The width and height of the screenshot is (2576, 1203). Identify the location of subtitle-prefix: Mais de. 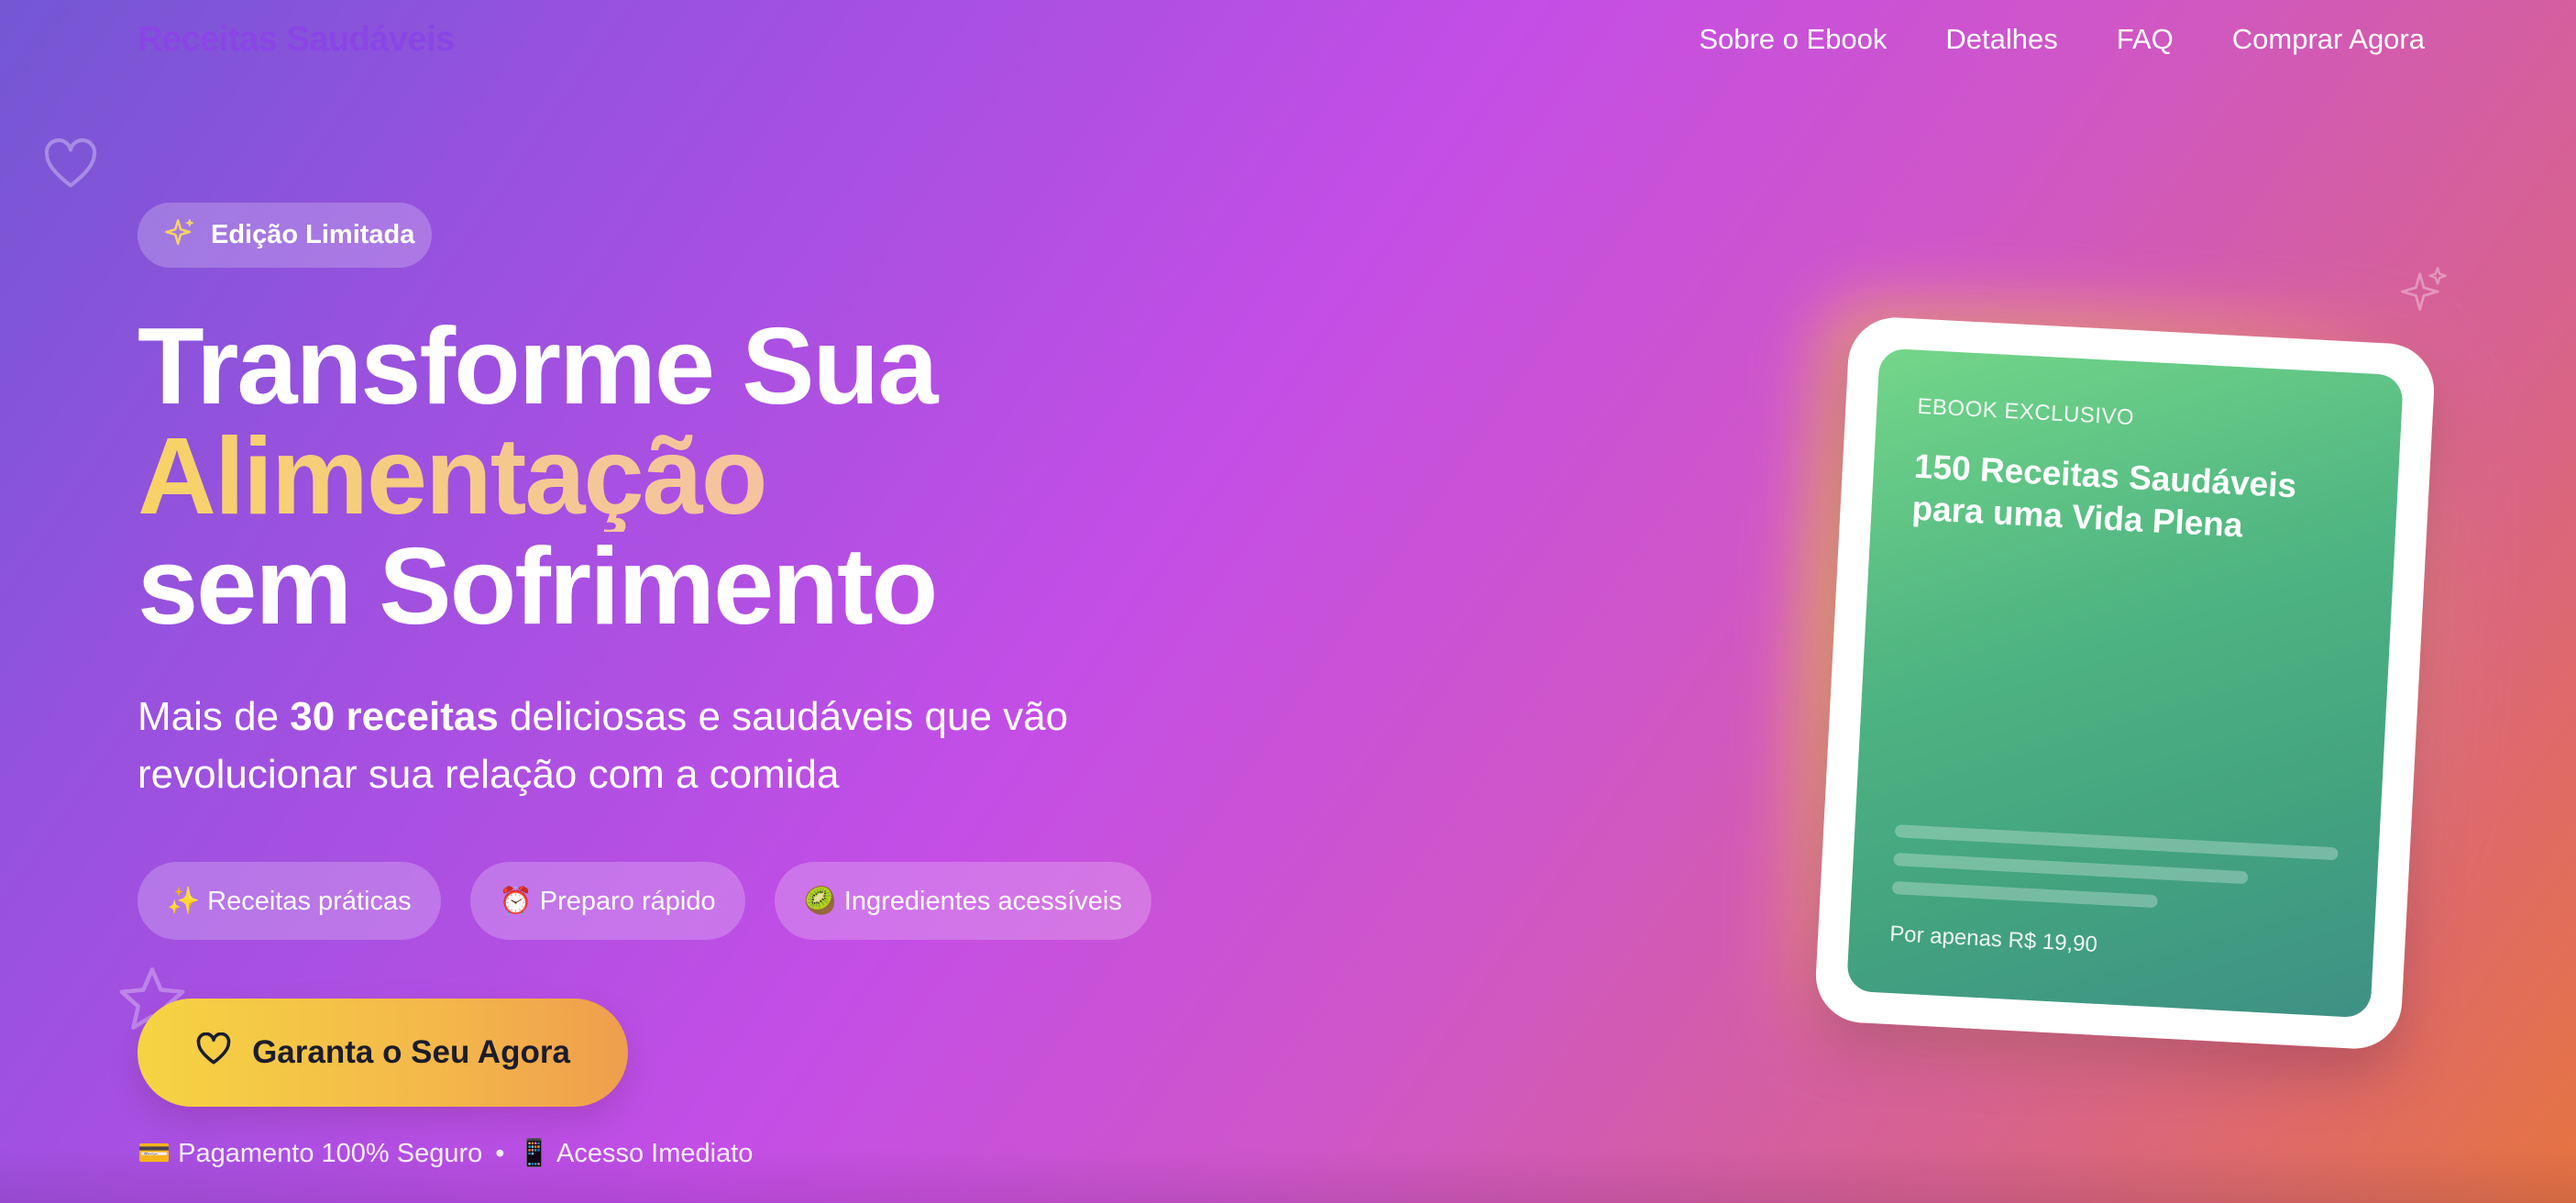
(215, 716).